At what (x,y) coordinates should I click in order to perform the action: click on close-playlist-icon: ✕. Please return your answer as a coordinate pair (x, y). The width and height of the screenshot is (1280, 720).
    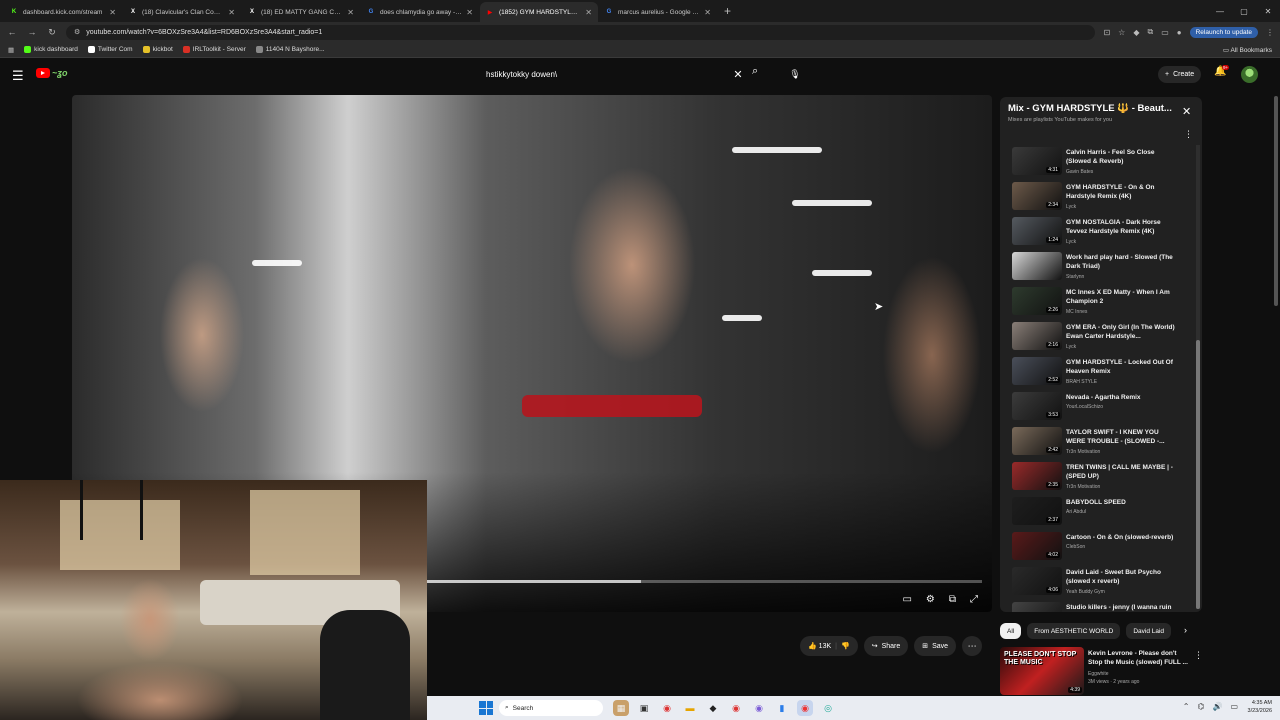
    Looking at the image, I should click on (1186, 111).